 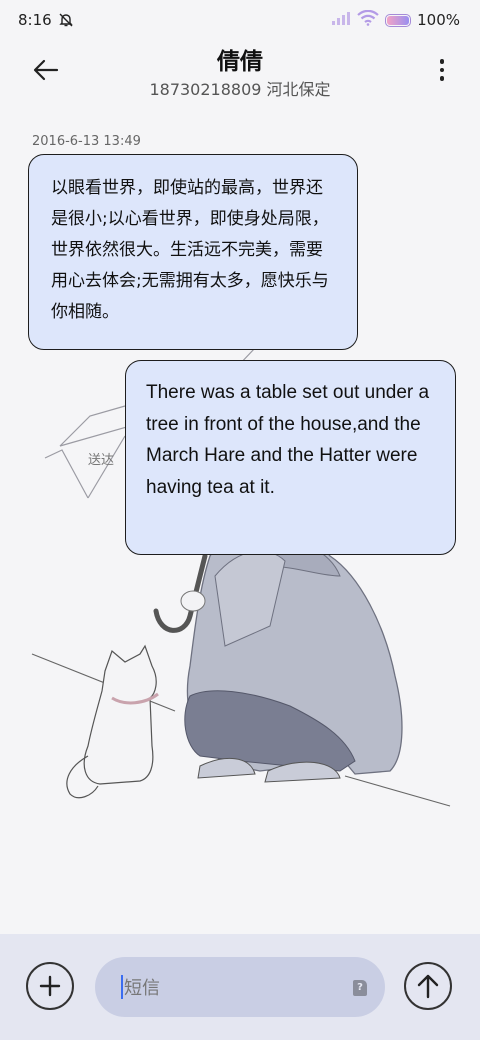 I want to click on status-time: 8:16, so click(x=35, y=20).